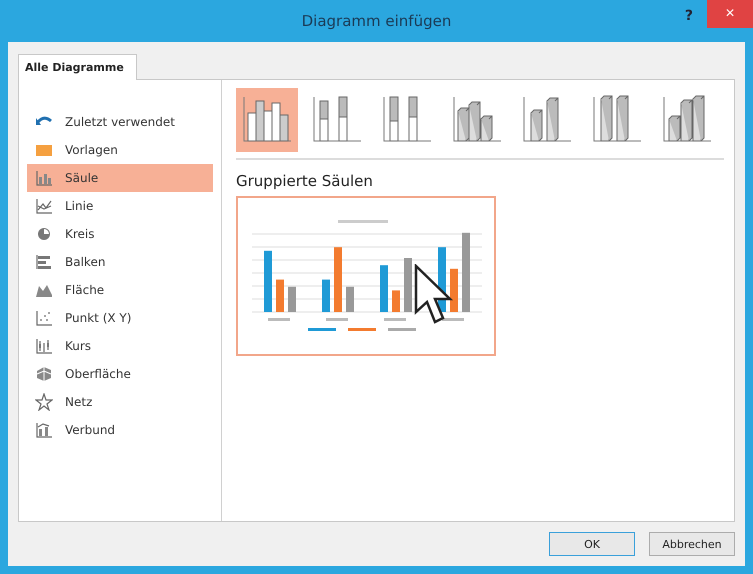 The height and width of the screenshot is (574, 753). Describe the element at coordinates (77, 67) in the screenshot. I see `tab: Alle Diagramme` at that location.